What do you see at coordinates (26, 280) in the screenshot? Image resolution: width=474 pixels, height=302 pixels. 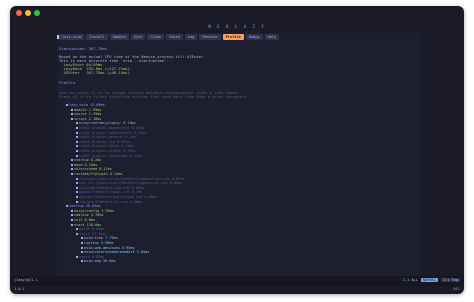 I see `status-filename: [lazy]all.l` at bounding box center [26, 280].